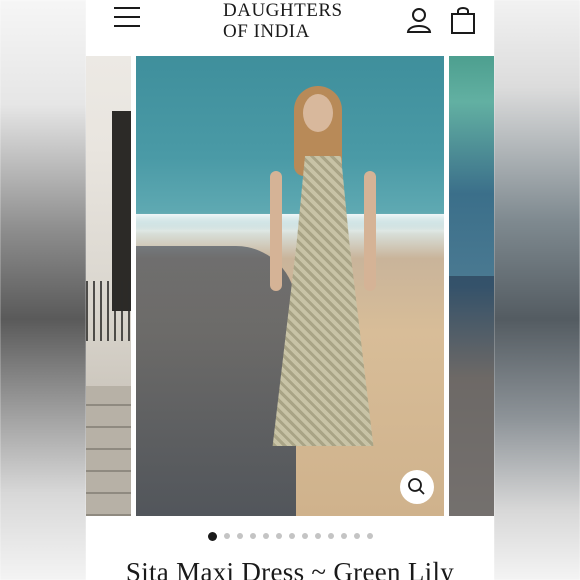 Image resolution: width=580 pixels, height=580 pixels. Describe the element at coordinates (419, 20) in the screenshot. I see `user-icon` at that location.